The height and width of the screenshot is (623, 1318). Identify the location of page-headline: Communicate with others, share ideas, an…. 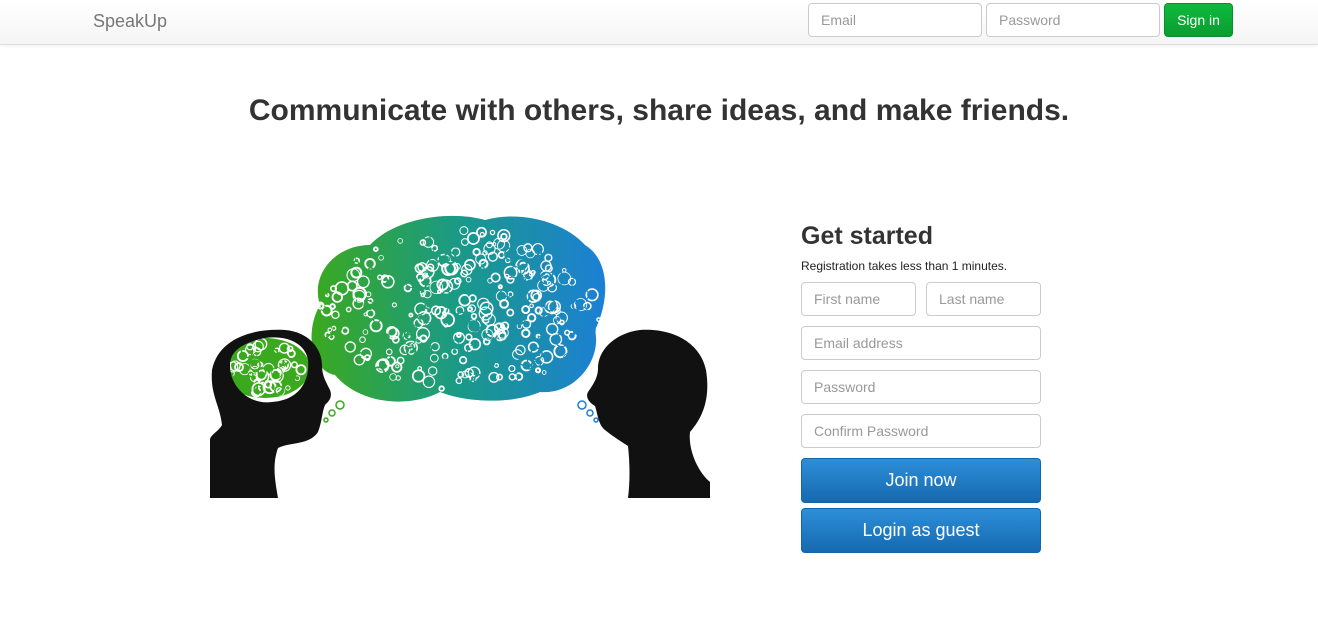
(659, 110).